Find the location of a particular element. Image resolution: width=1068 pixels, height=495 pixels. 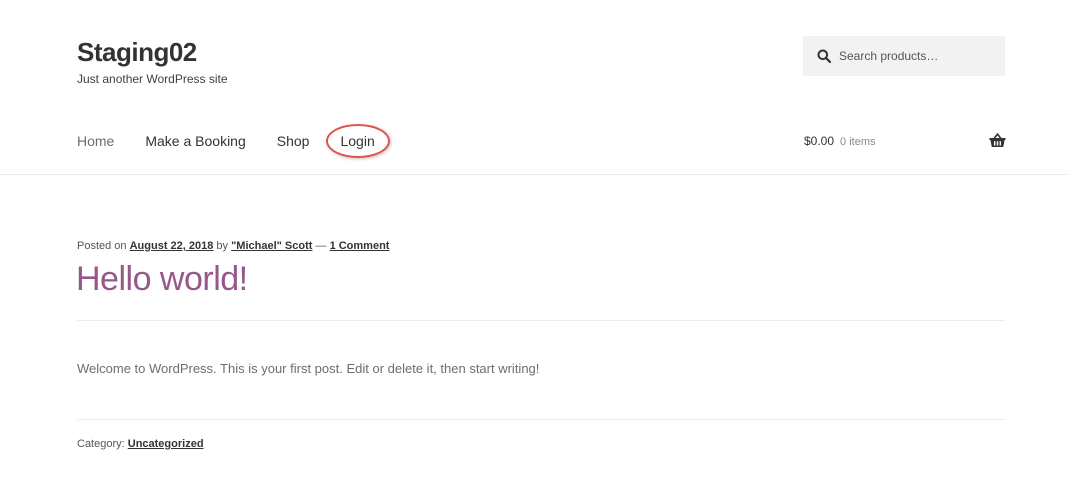

cart-amount: $0.00 is located at coordinates (819, 141).